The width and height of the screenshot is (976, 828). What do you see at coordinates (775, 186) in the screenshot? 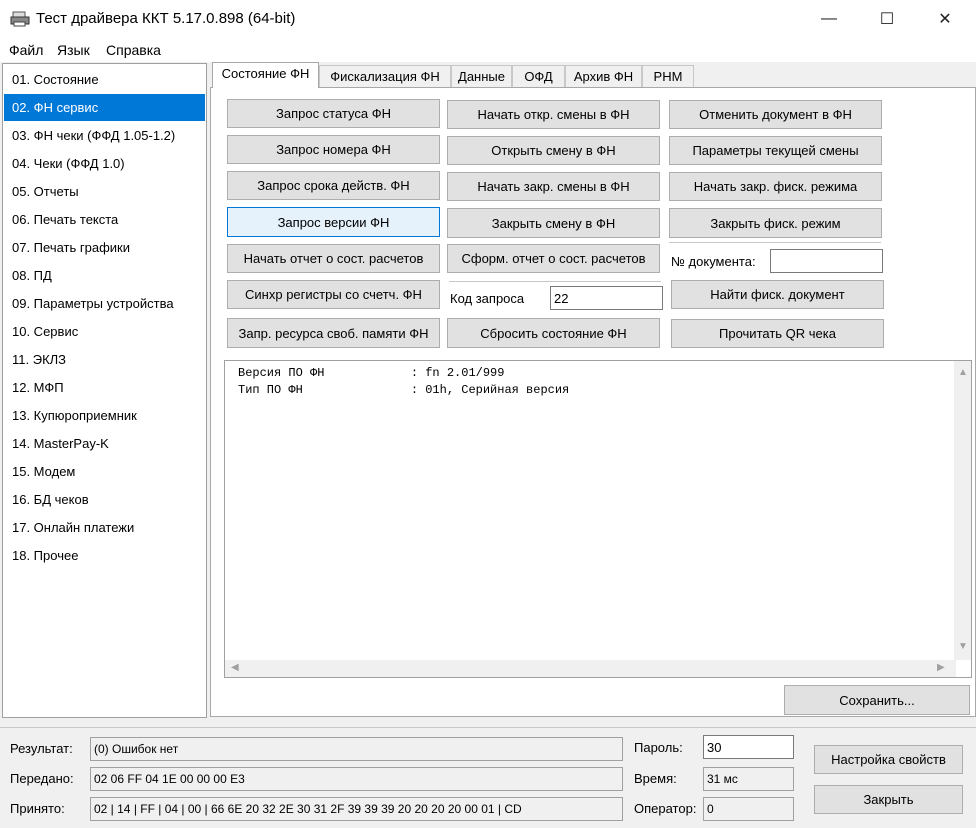
I see `start-close-fiscal-mode-button: Начать закр. фиск. режима` at bounding box center [775, 186].